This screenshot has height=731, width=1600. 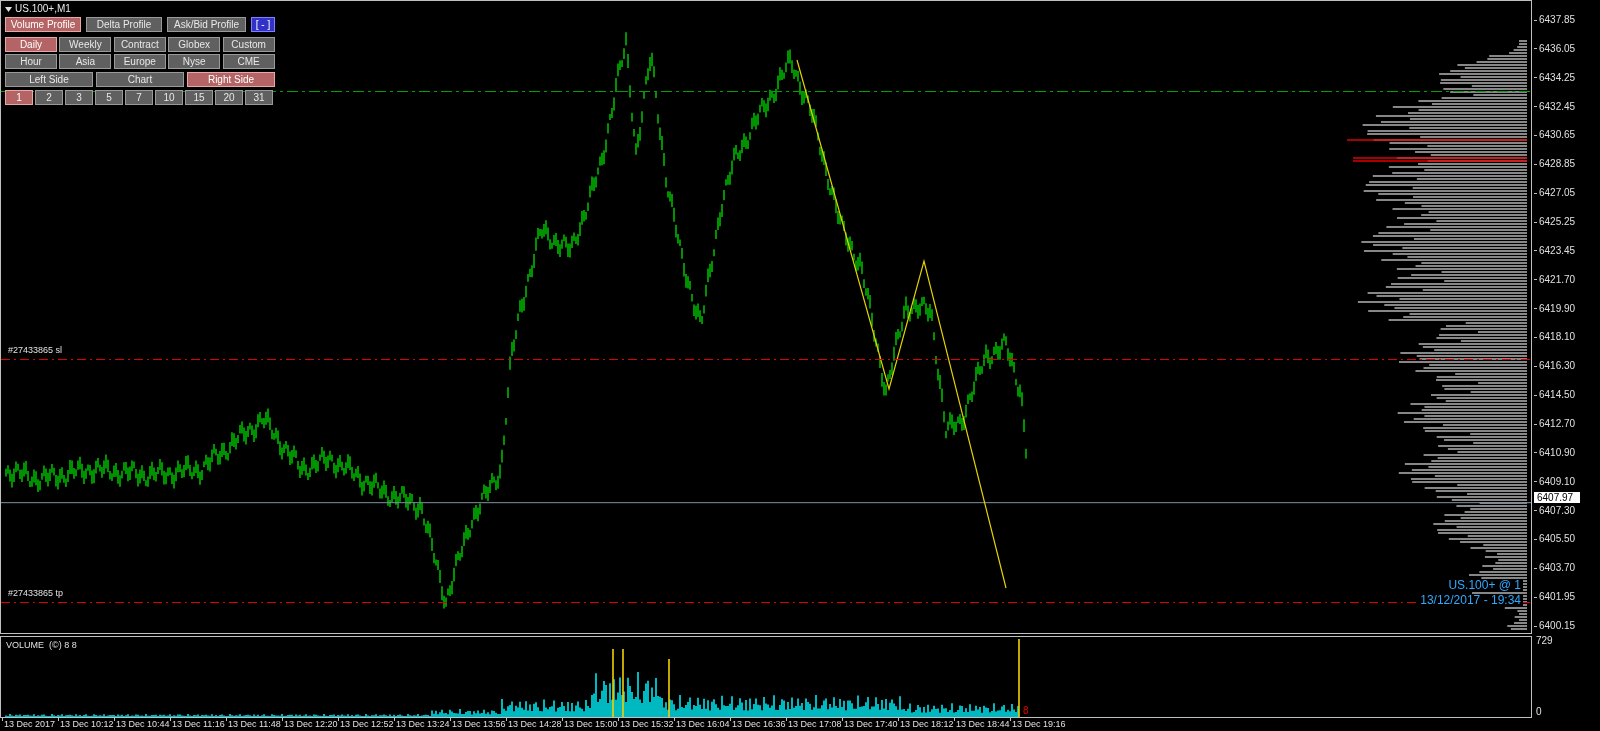 I want to click on price-label: 6401.95, so click(x=1557, y=597).